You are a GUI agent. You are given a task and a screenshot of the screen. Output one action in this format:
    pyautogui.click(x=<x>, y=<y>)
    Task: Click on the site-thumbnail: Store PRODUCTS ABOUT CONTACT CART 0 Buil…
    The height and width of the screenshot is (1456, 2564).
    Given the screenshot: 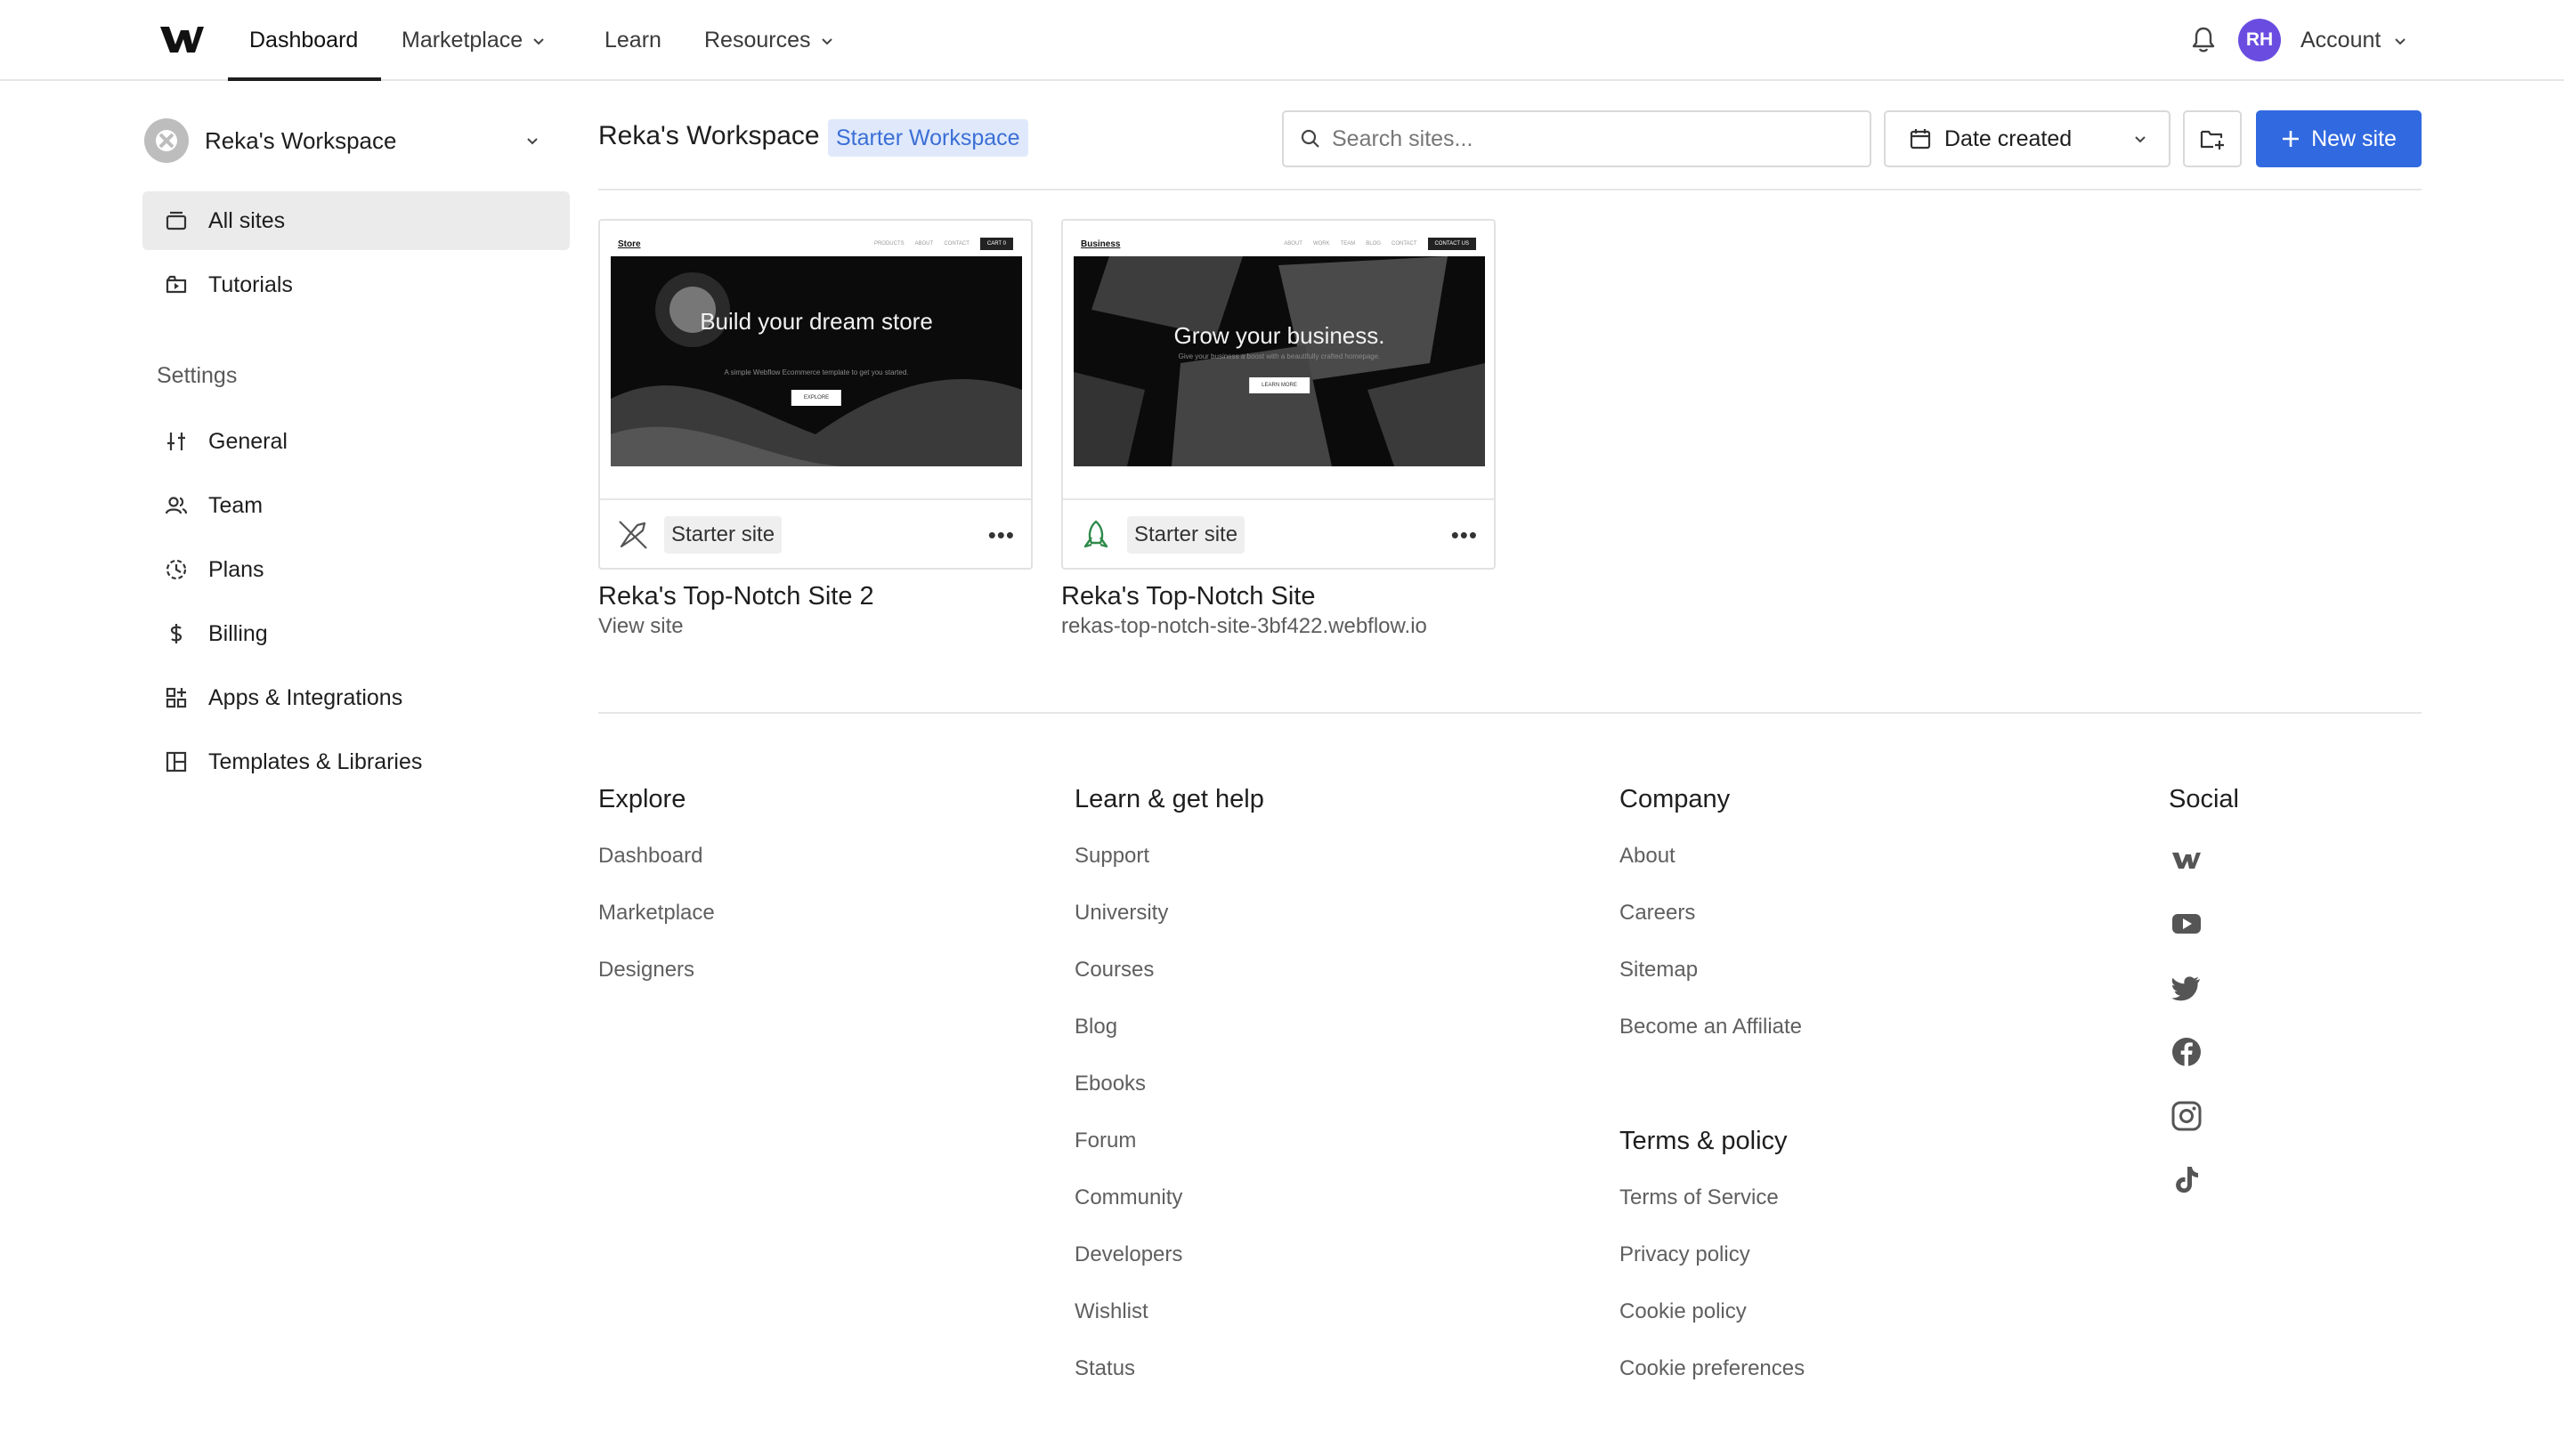 What is the action you would take?
    pyautogui.click(x=815, y=359)
    